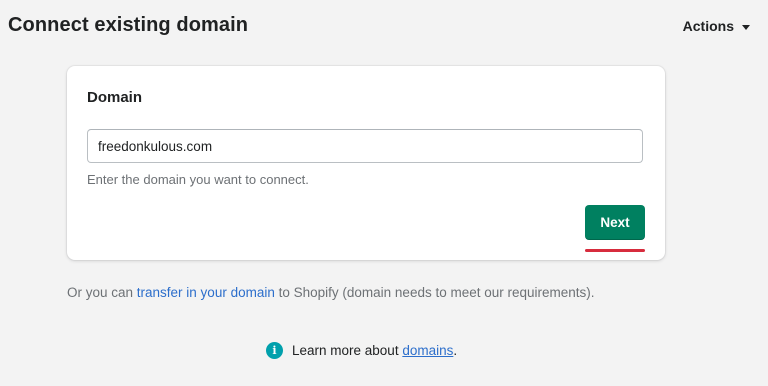 The image size is (768, 386). Describe the element at coordinates (365, 146) in the screenshot. I see `domain-input` at that location.